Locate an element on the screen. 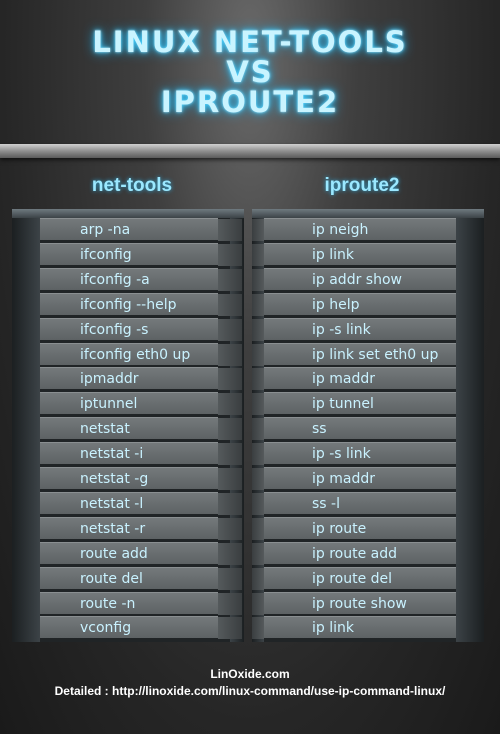 This screenshot has width=500, height=734. iproute2-row: ip addr show is located at coordinates (354, 279).